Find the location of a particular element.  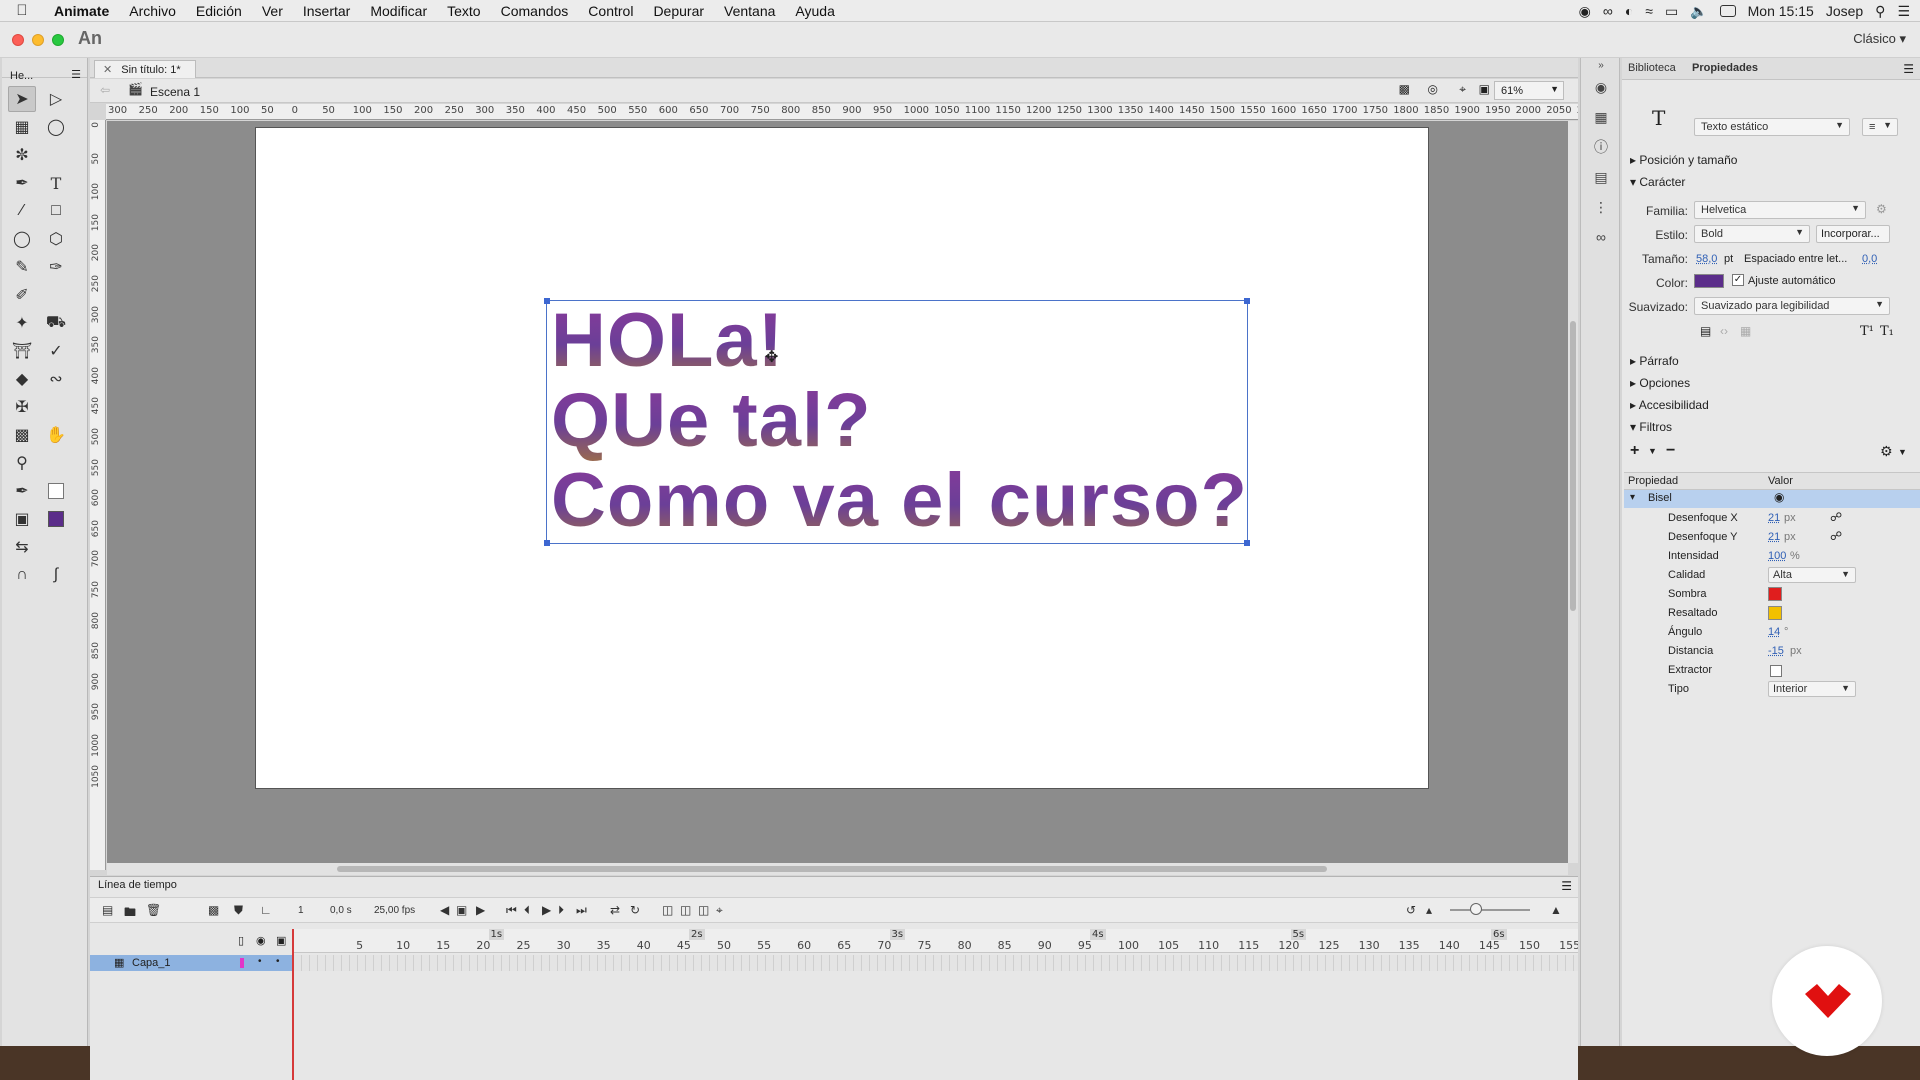

graph-icon: ∟ is located at coordinates (266, 910).